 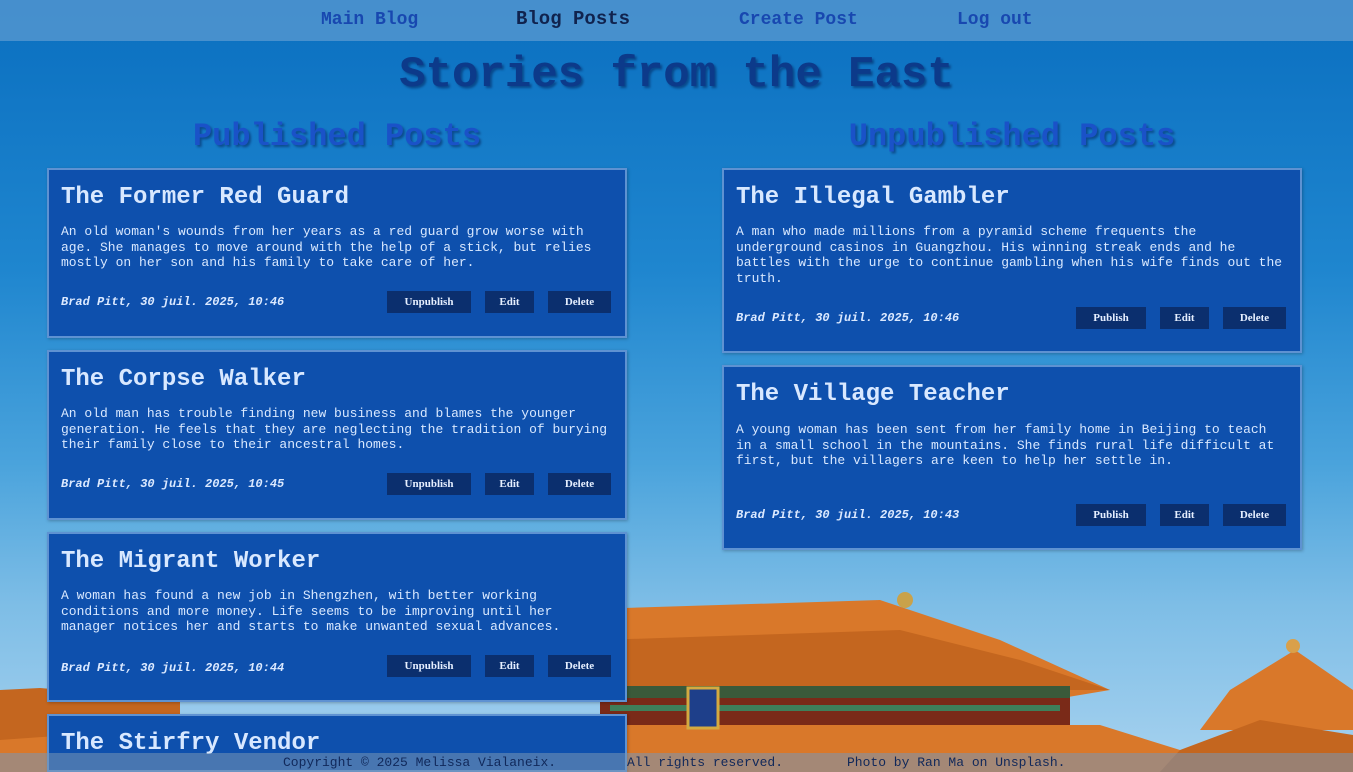 What do you see at coordinates (873, 394) in the screenshot?
I see `post-title: The Village Teacher` at bounding box center [873, 394].